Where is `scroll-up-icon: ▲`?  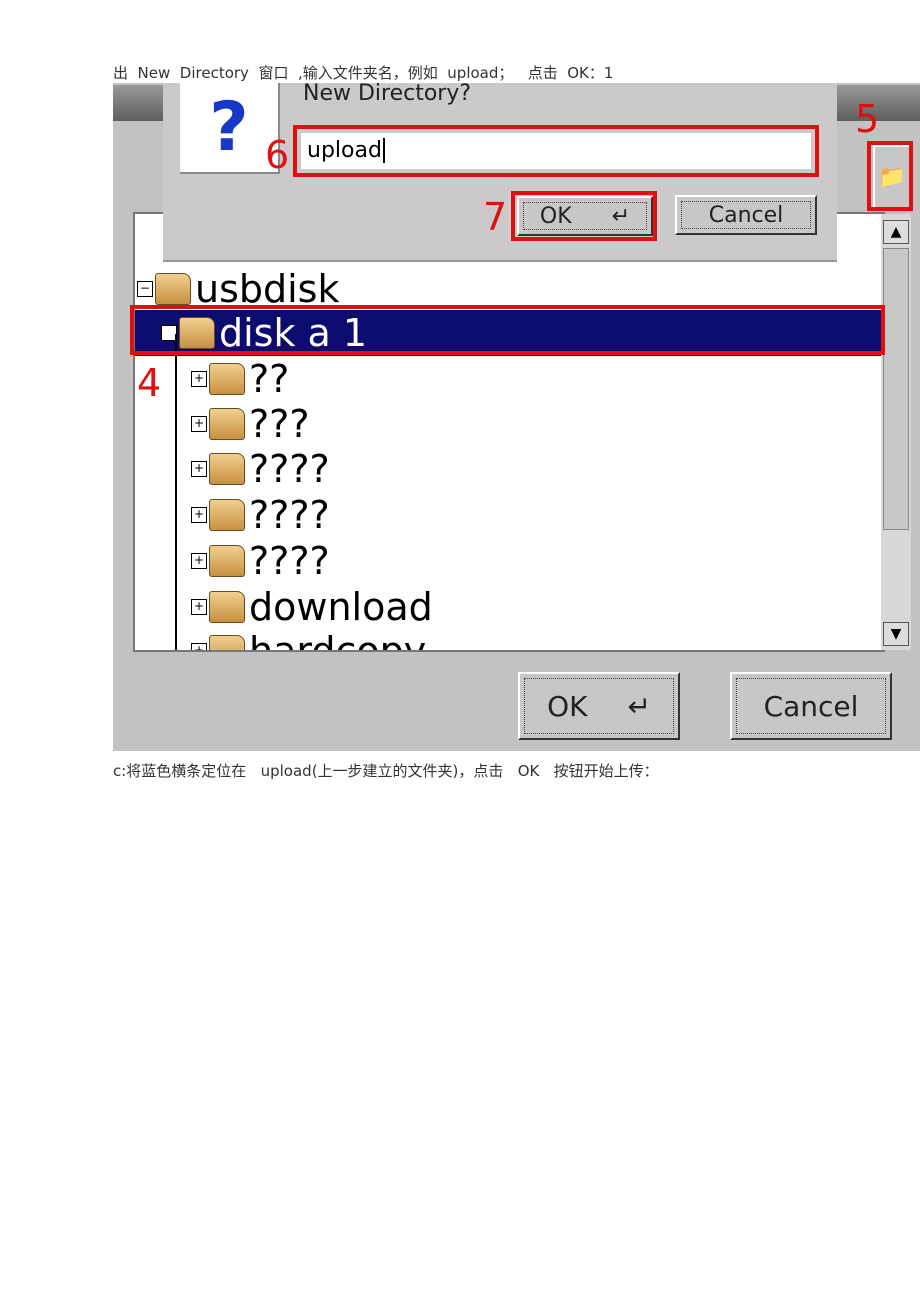 scroll-up-icon: ▲ is located at coordinates (896, 232).